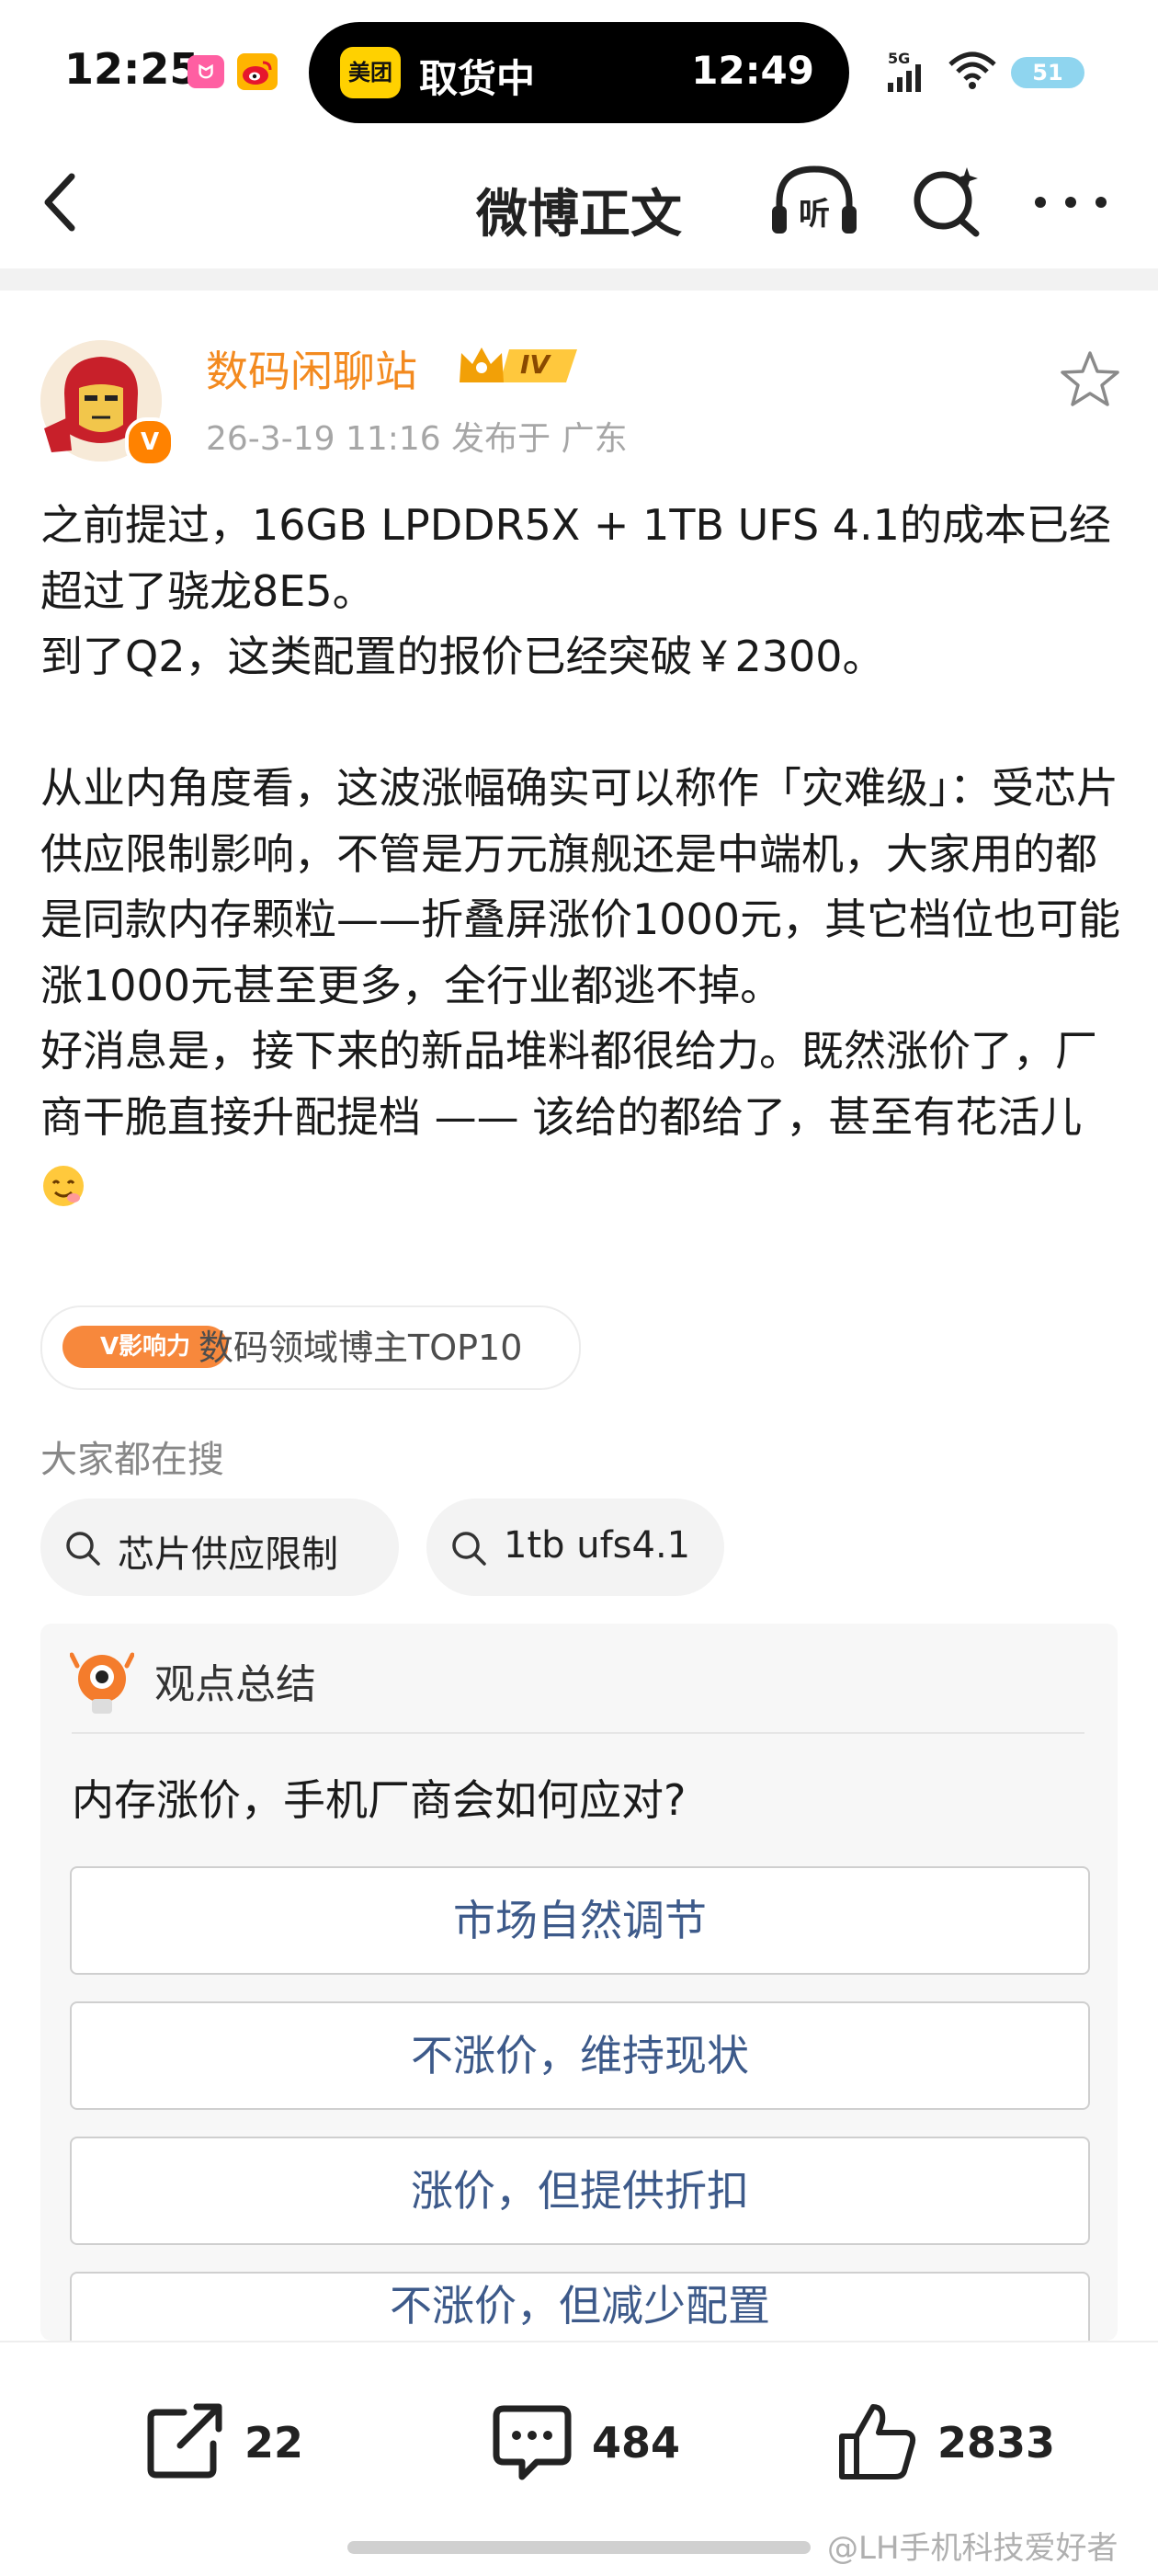  I want to click on poll-option: 涨价，但提供折扣, so click(580, 2191).